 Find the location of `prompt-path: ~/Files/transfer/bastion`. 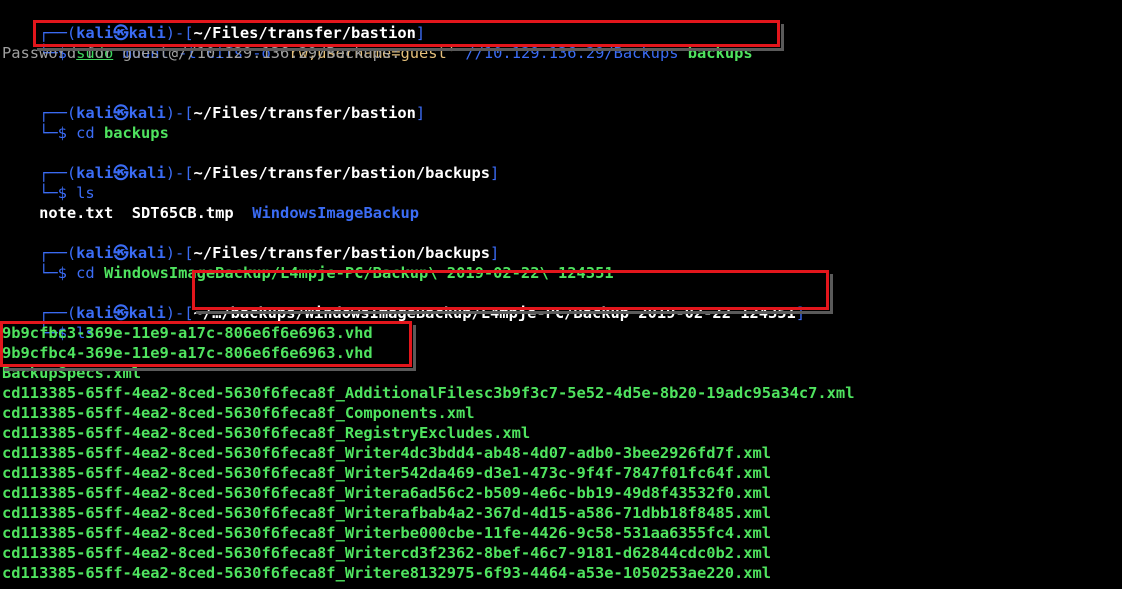

prompt-path: ~/Files/transfer/bastion is located at coordinates (304, 113).